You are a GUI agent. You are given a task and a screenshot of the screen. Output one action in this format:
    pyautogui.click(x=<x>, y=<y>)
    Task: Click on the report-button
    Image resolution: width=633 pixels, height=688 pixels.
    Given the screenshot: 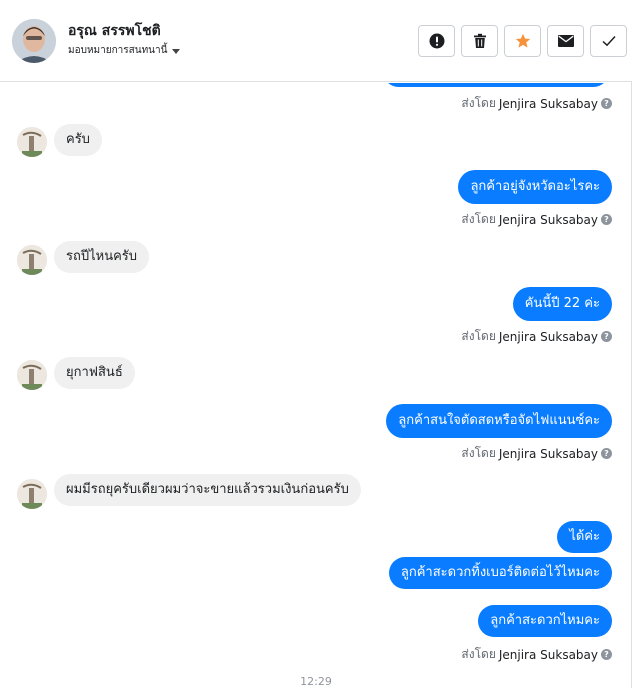 What is the action you would take?
    pyautogui.click(x=436, y=41)
    